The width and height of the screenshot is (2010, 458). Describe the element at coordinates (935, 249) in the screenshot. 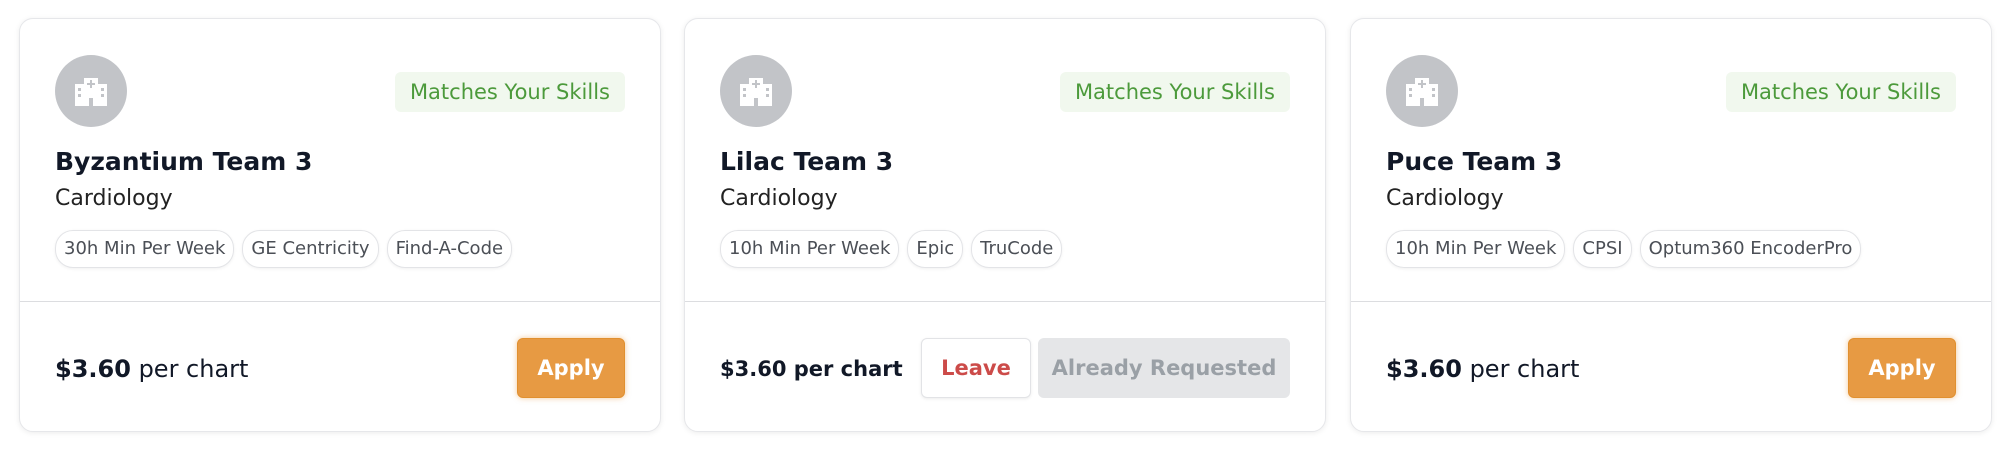

I see `tag-software: Epic` at that location.